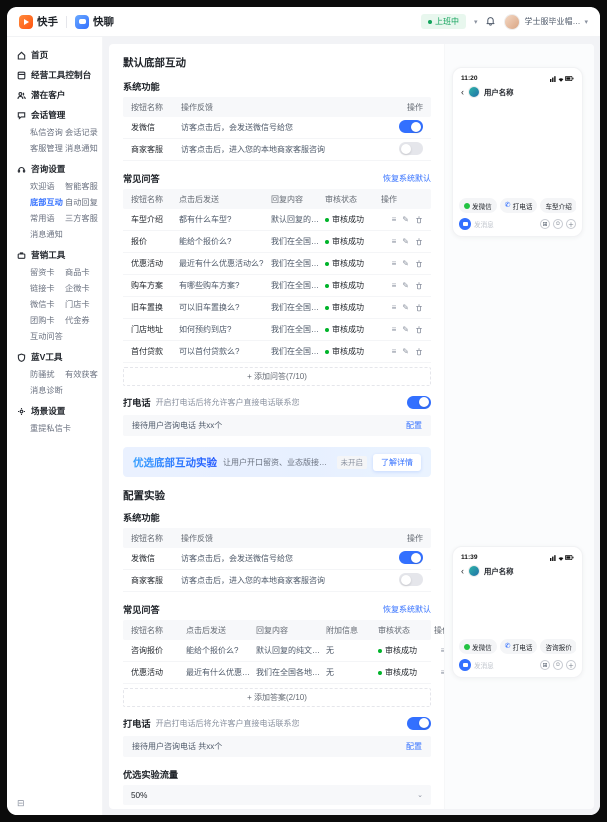  Describe the element at coordinates (47, 235) in the screenshot. I see `sidebar-item-msg-notify-2: 消息通知` at that location.